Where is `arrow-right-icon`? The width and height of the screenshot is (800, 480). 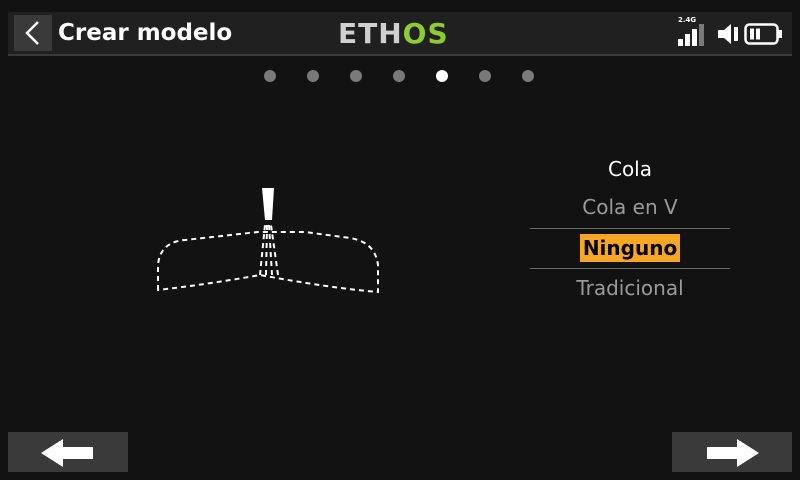 arrow-right-icon is located at coordinates (733, 453).